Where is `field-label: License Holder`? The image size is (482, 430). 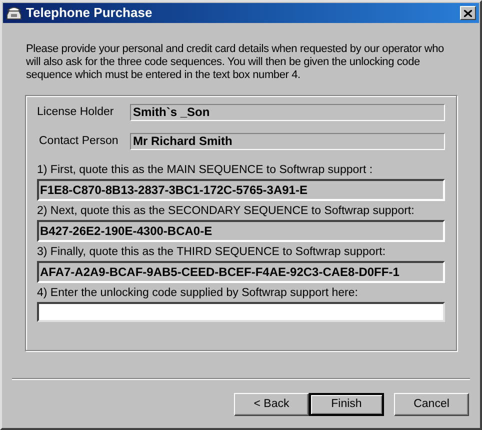 field-label: License Holder is located at coordinates (76, 112).